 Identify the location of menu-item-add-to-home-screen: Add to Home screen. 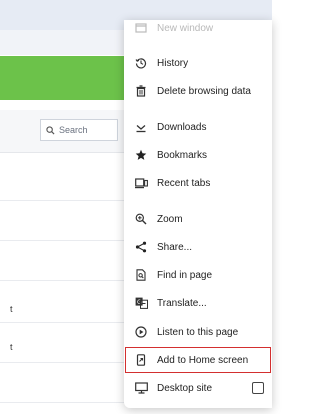
(198, 360).